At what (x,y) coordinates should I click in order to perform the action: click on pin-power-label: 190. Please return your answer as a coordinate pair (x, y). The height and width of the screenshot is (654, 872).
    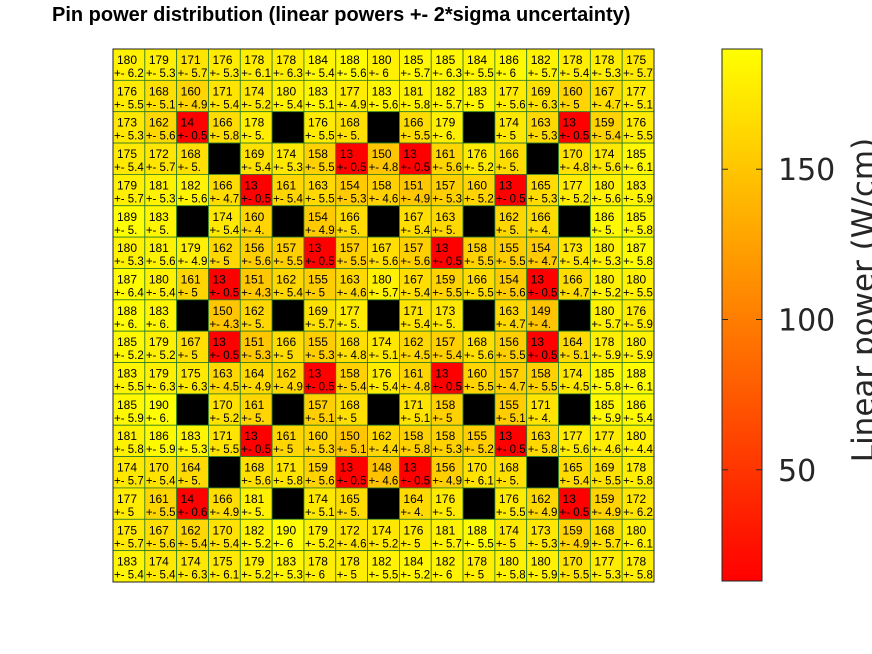
    Looking at the image, I should click on (159, 405).